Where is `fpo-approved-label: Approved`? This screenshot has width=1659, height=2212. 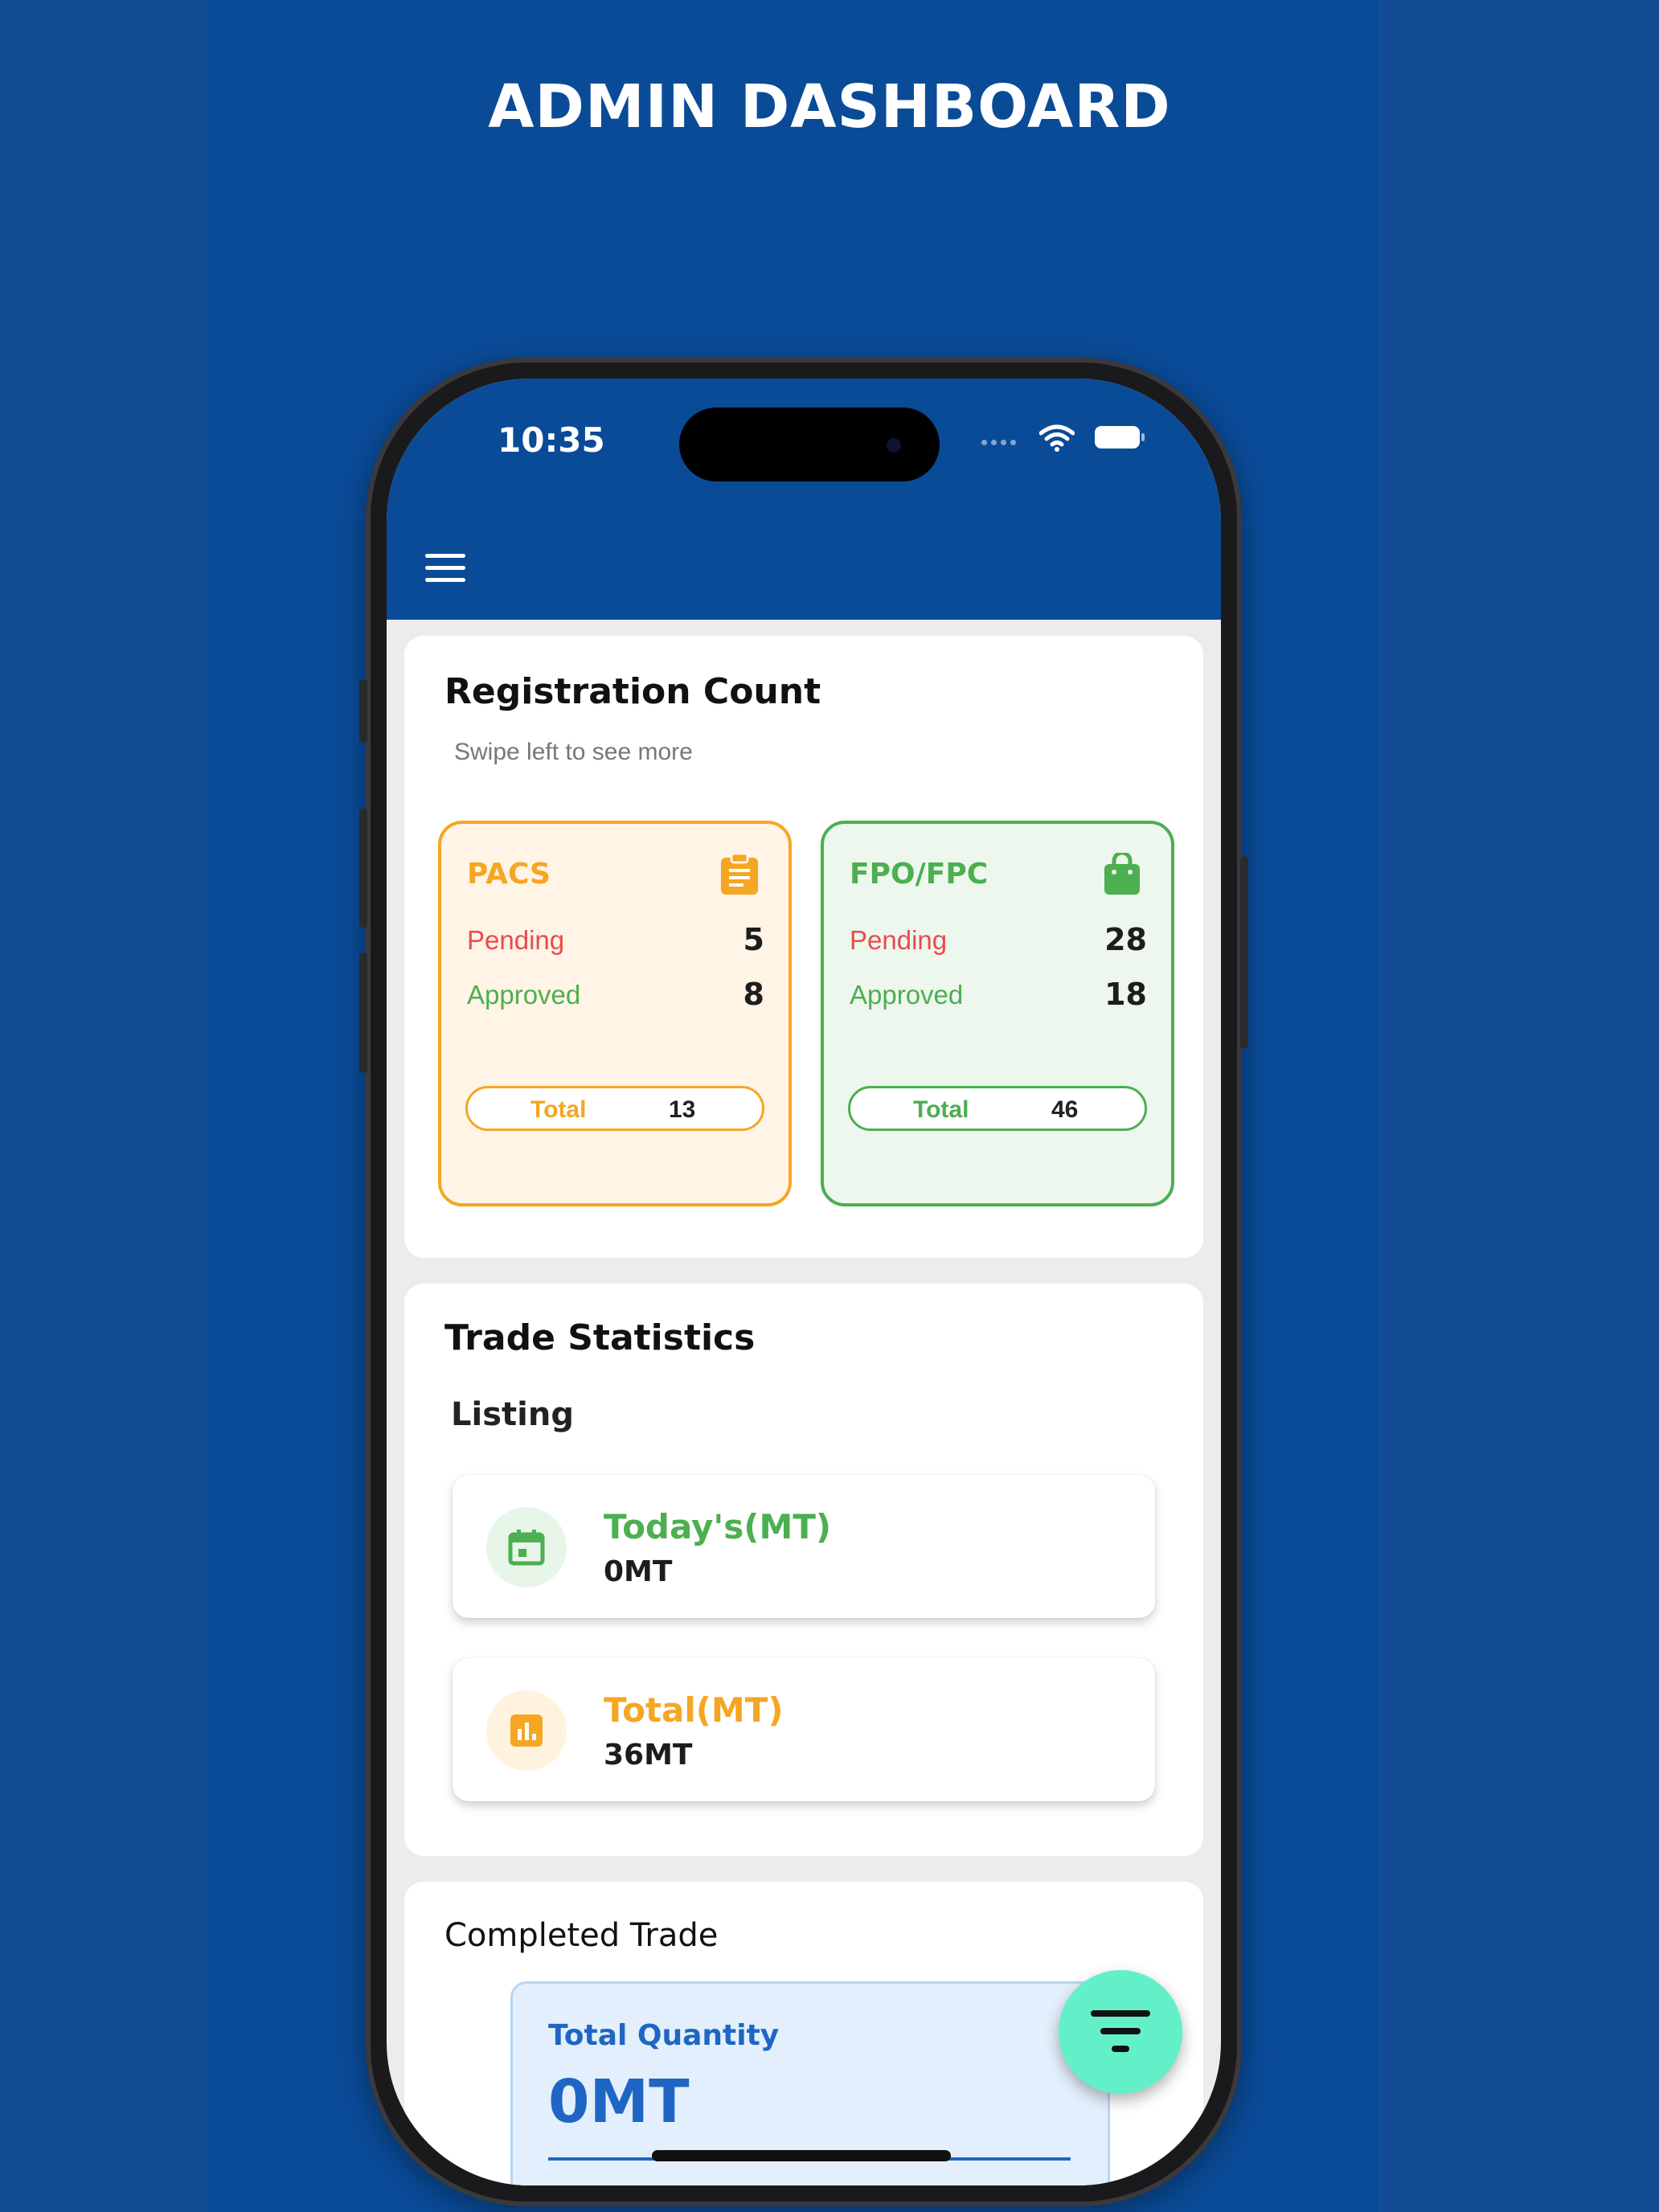
fpo-approved-label: Approved is located at coordinates (907, 995).